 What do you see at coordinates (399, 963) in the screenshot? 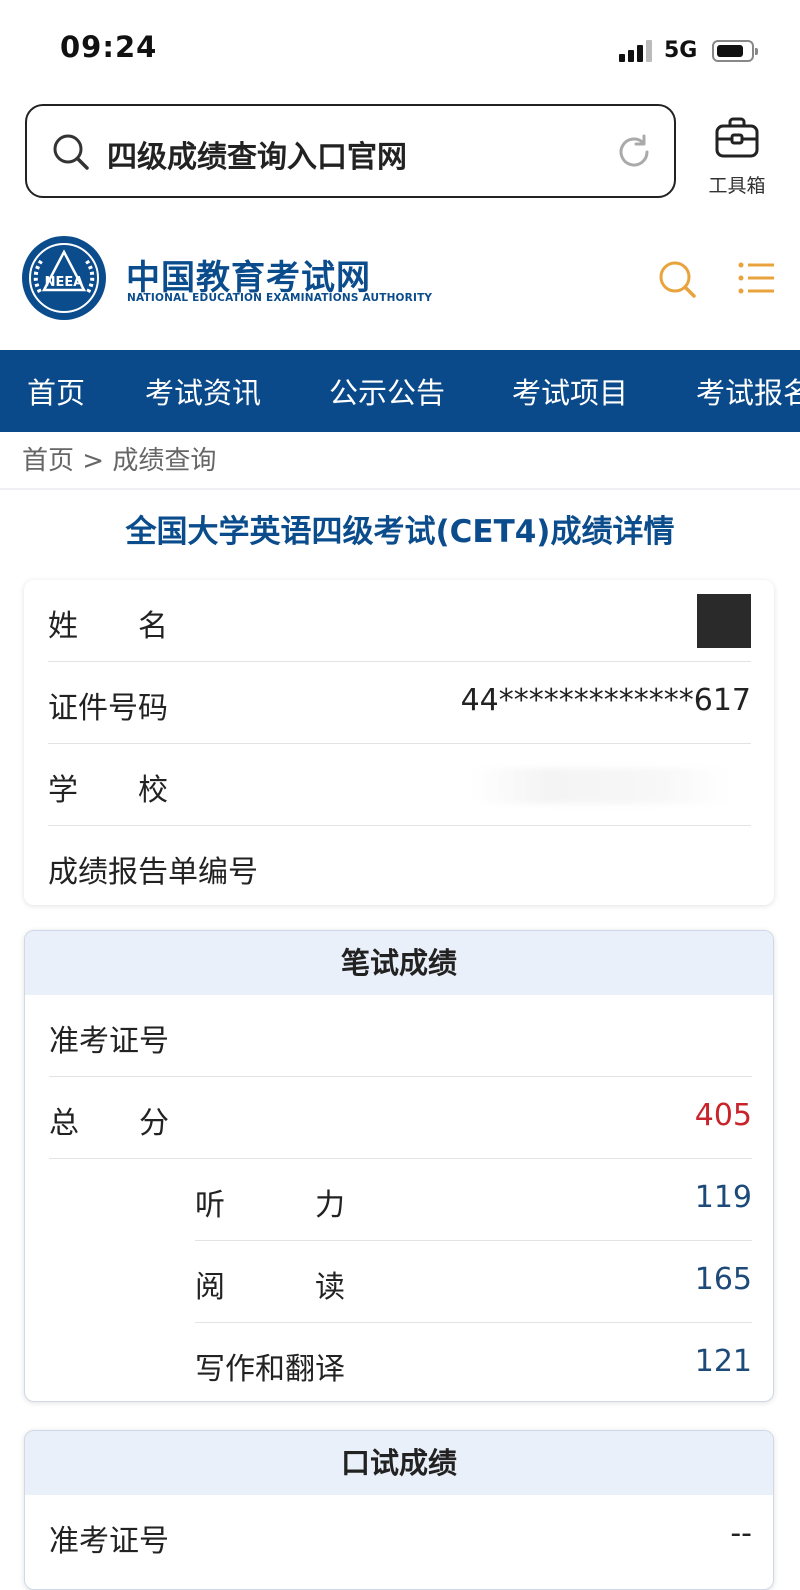
I see `written-header: 笔试成绩` at bounding box center [399, 963].